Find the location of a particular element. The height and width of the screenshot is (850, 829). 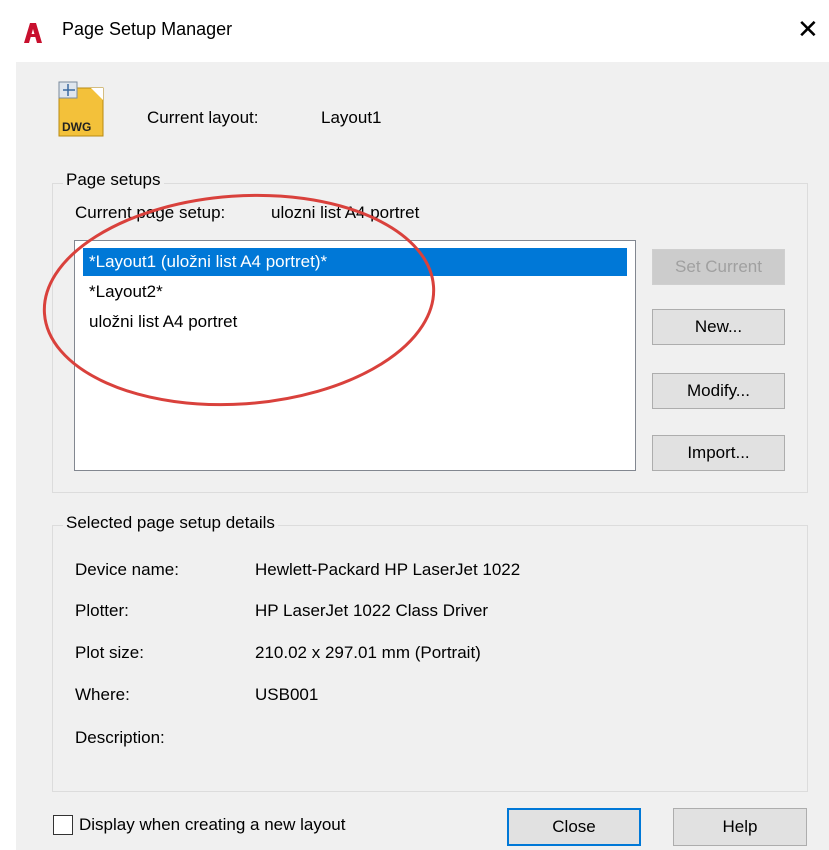

current-page-setup-label: Current page setup: is located at coordinates (150, 212).